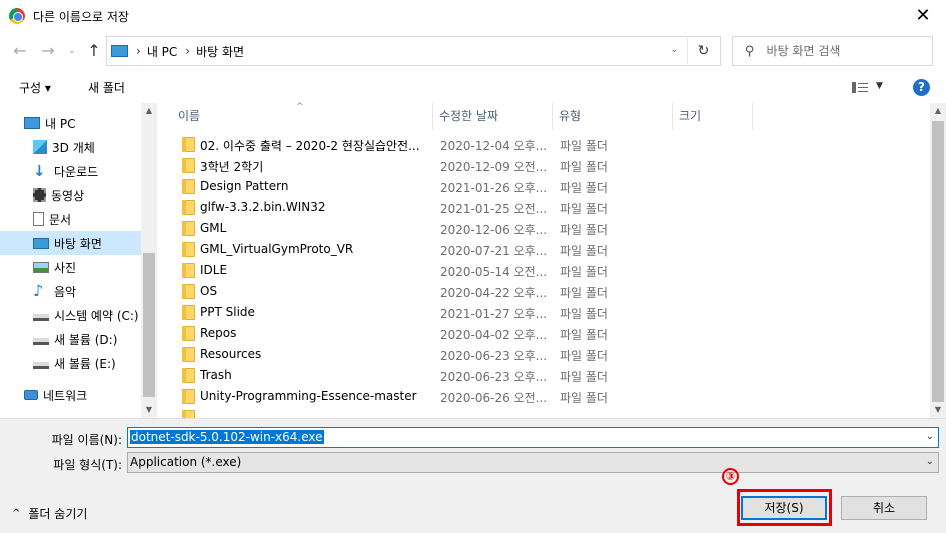 This screenshot has width=946, height=533. I want to click on music-icon: ♪, so click(38, 290).